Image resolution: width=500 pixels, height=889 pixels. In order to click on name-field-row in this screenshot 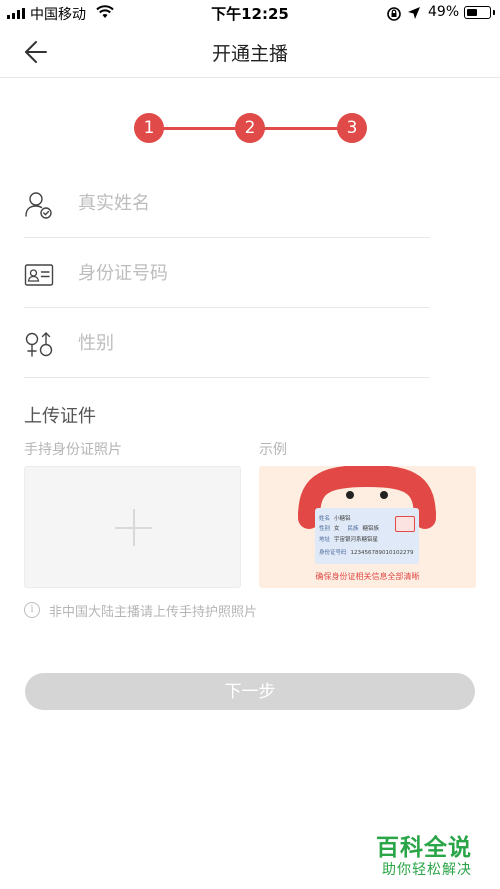, I will do `click(227, 203)`.